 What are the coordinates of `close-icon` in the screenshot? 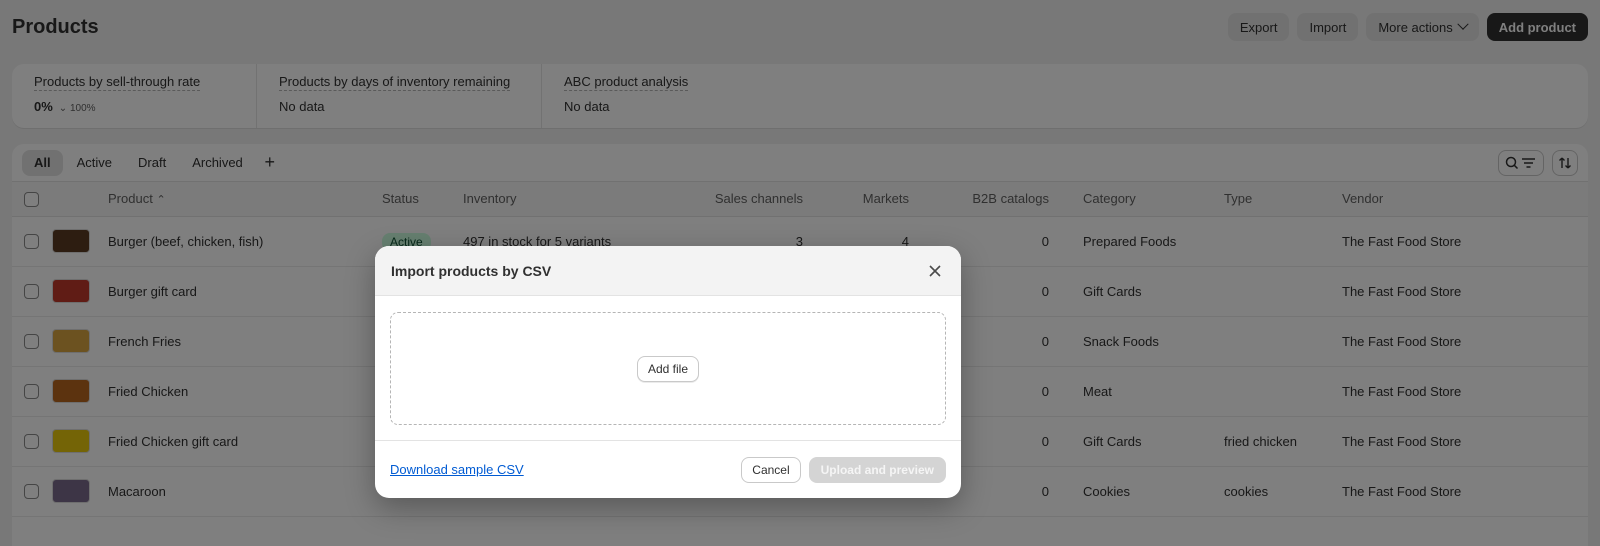 It's located at (935, 270).